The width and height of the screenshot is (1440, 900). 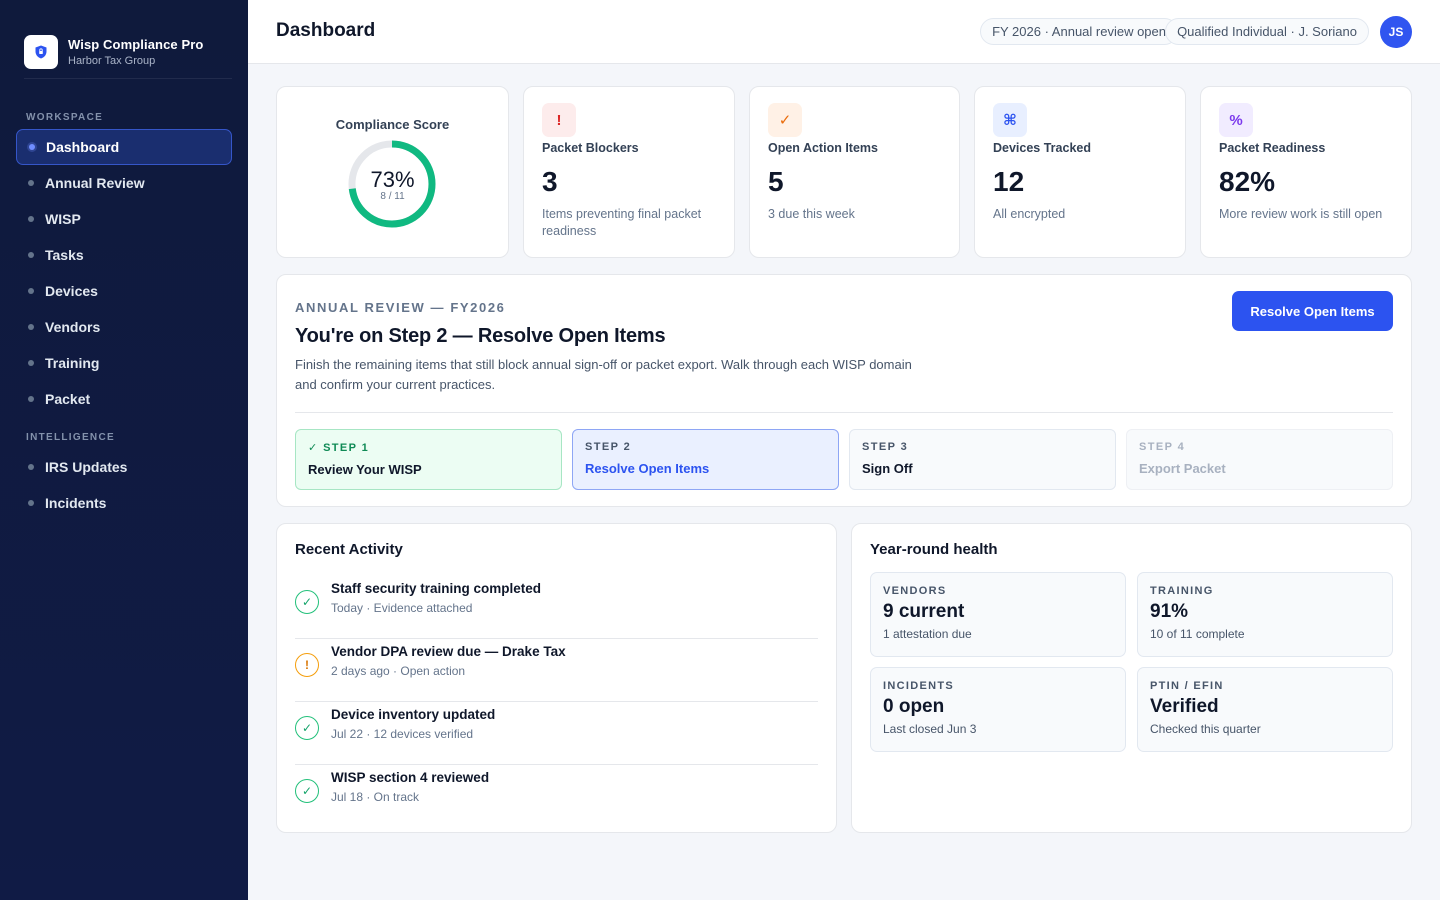 I want to click on step-name: Resolve Open Items, so click(x=647, y=468).